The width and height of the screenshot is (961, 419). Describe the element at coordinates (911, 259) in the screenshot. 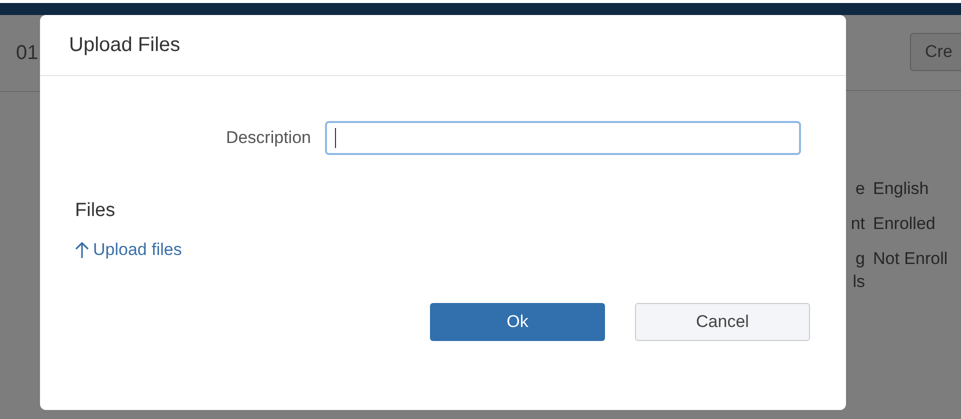

I see `detail-value: Not Enroll` at that location.